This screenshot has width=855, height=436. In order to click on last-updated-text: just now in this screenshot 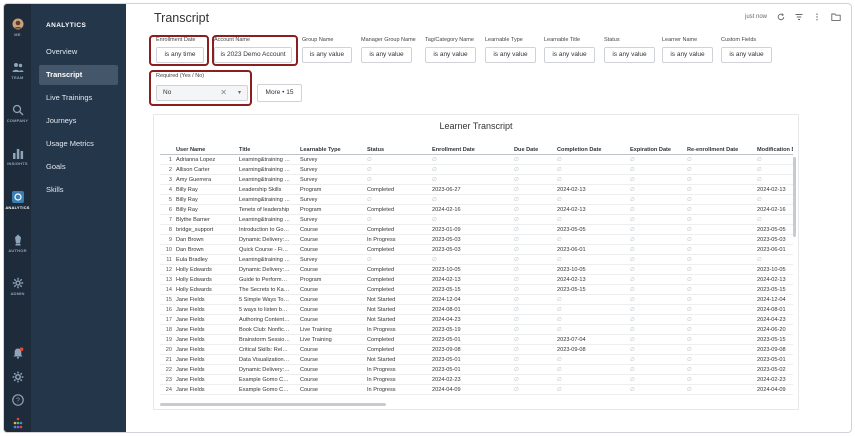, I will do `click(755, 17)`.